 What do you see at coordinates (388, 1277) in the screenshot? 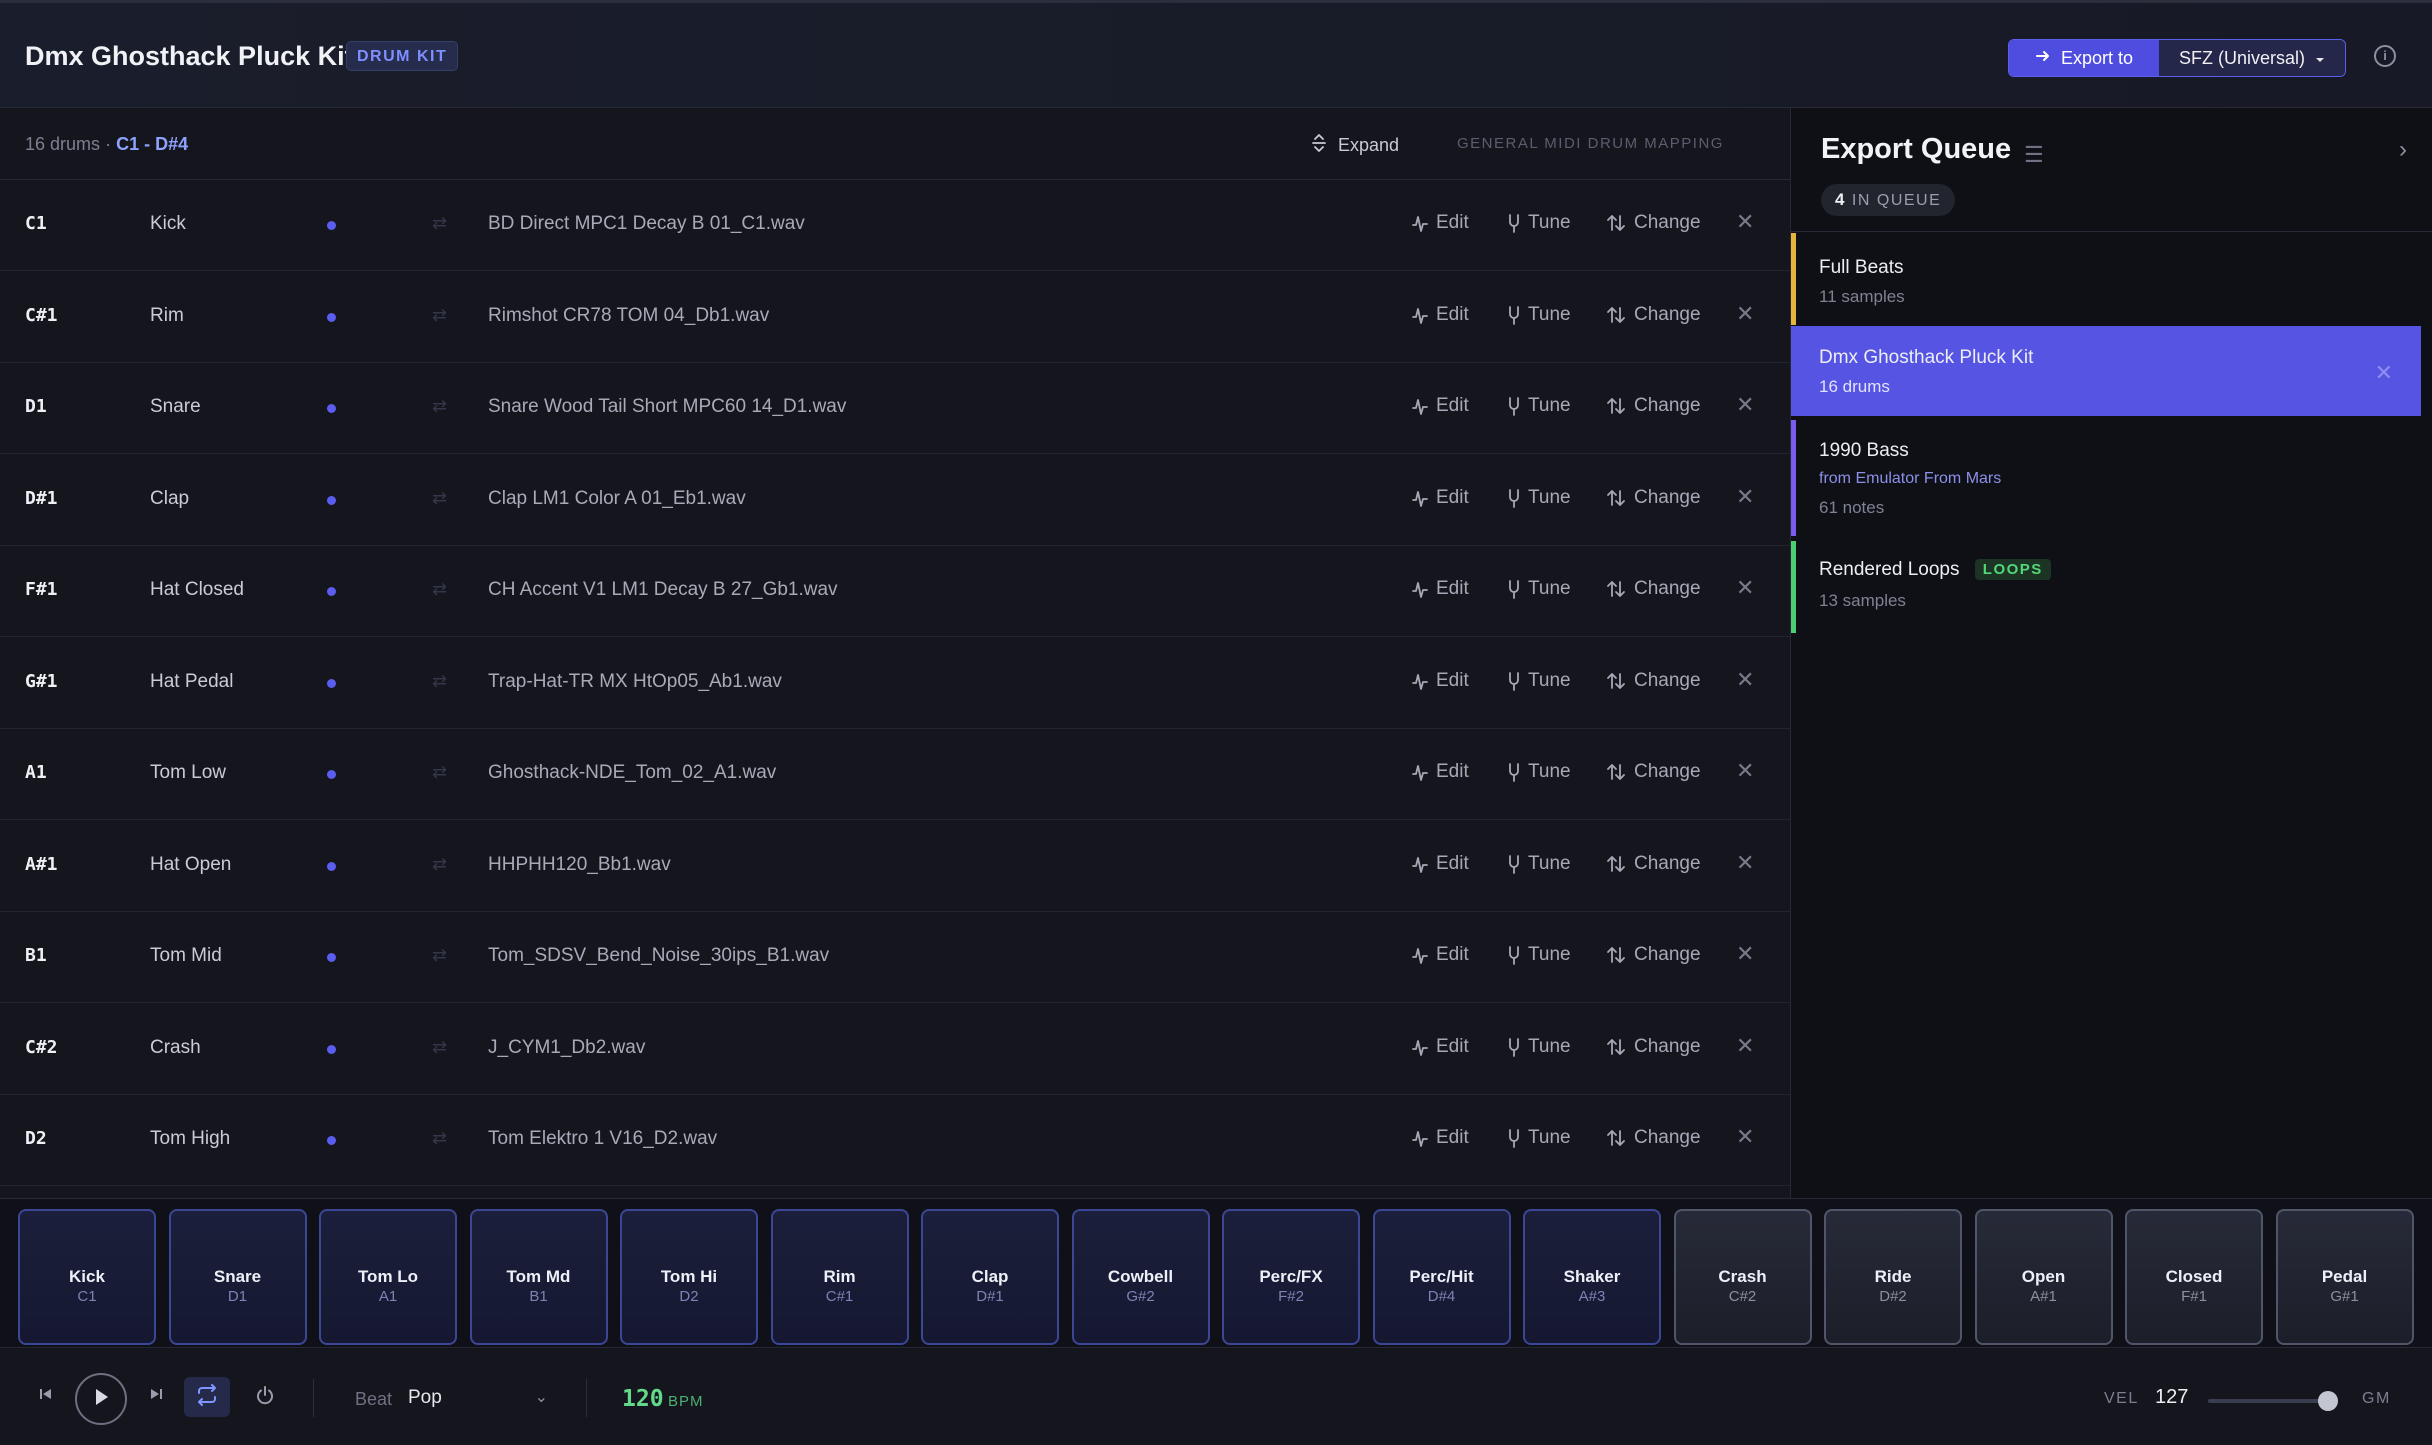
I see `drum-pad: Tom Lo A1` at bounding box center [388, 1277].